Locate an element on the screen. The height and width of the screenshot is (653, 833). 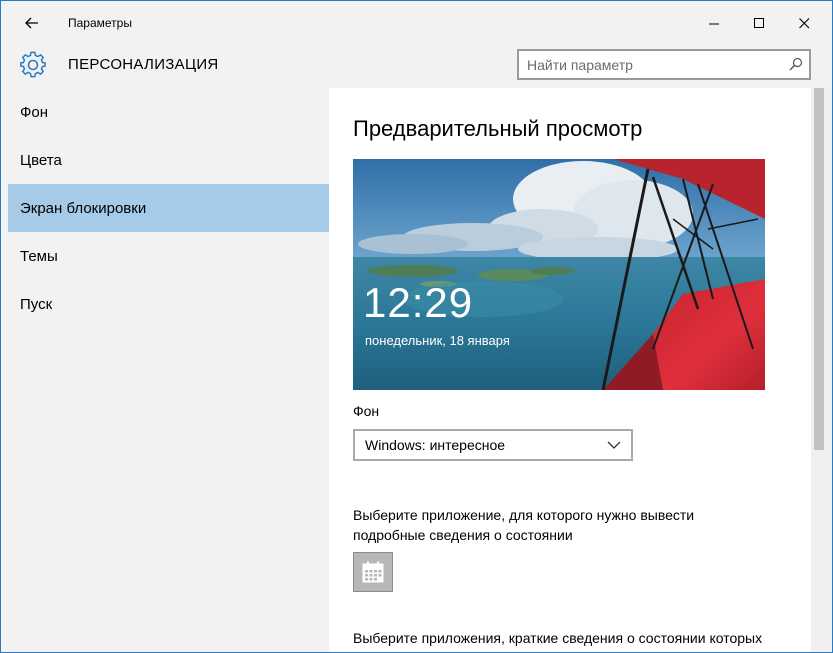
back-arrow-icon is located at coordinates (31, 23).